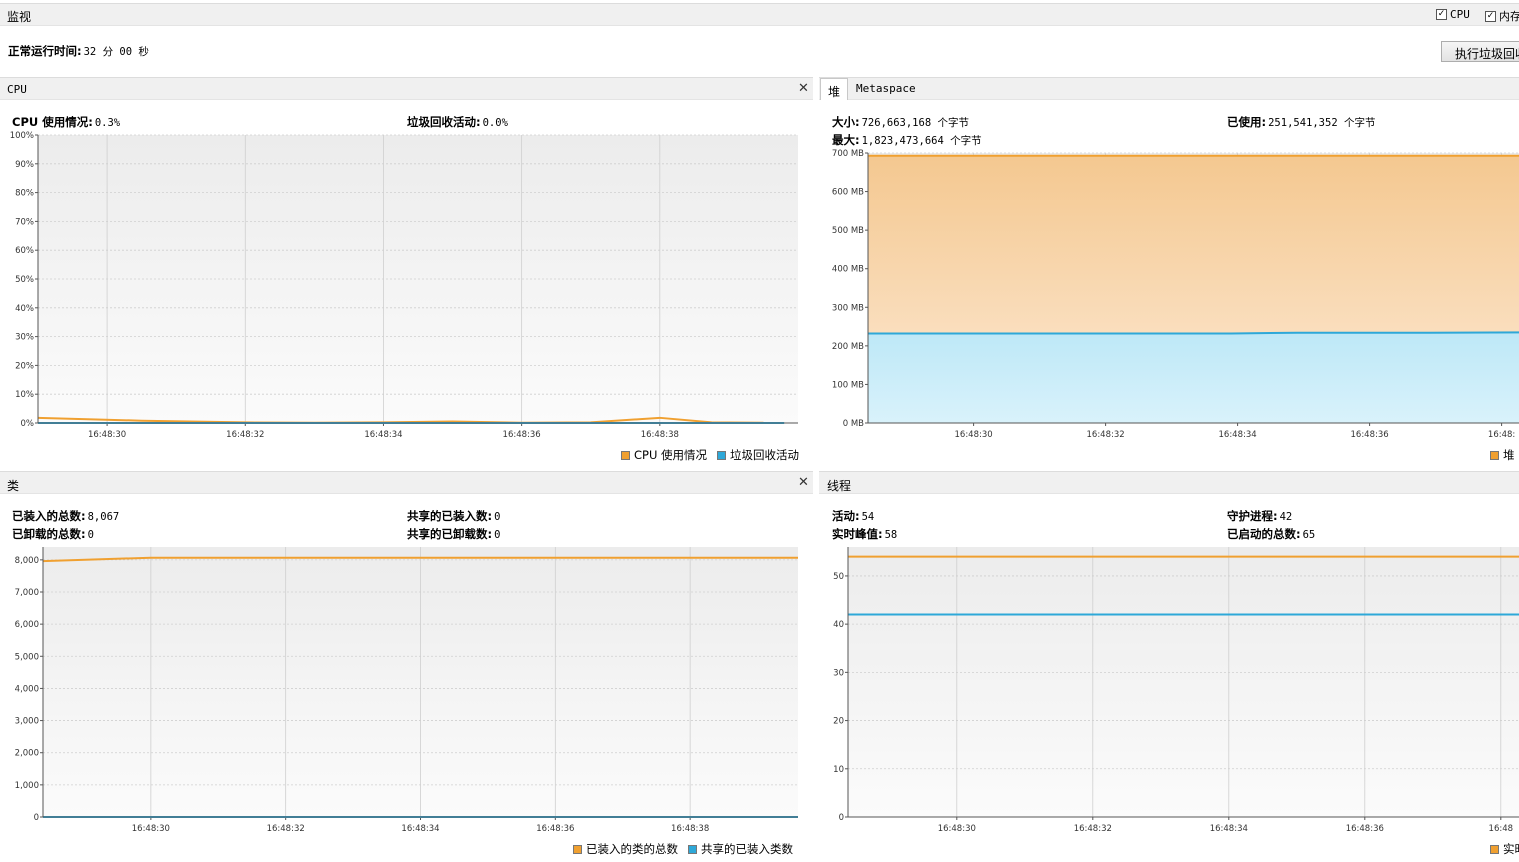  Describe the element at coordinates (406, 88) in the screenshot. I see `cpu-panel-header: CPU` at that location.